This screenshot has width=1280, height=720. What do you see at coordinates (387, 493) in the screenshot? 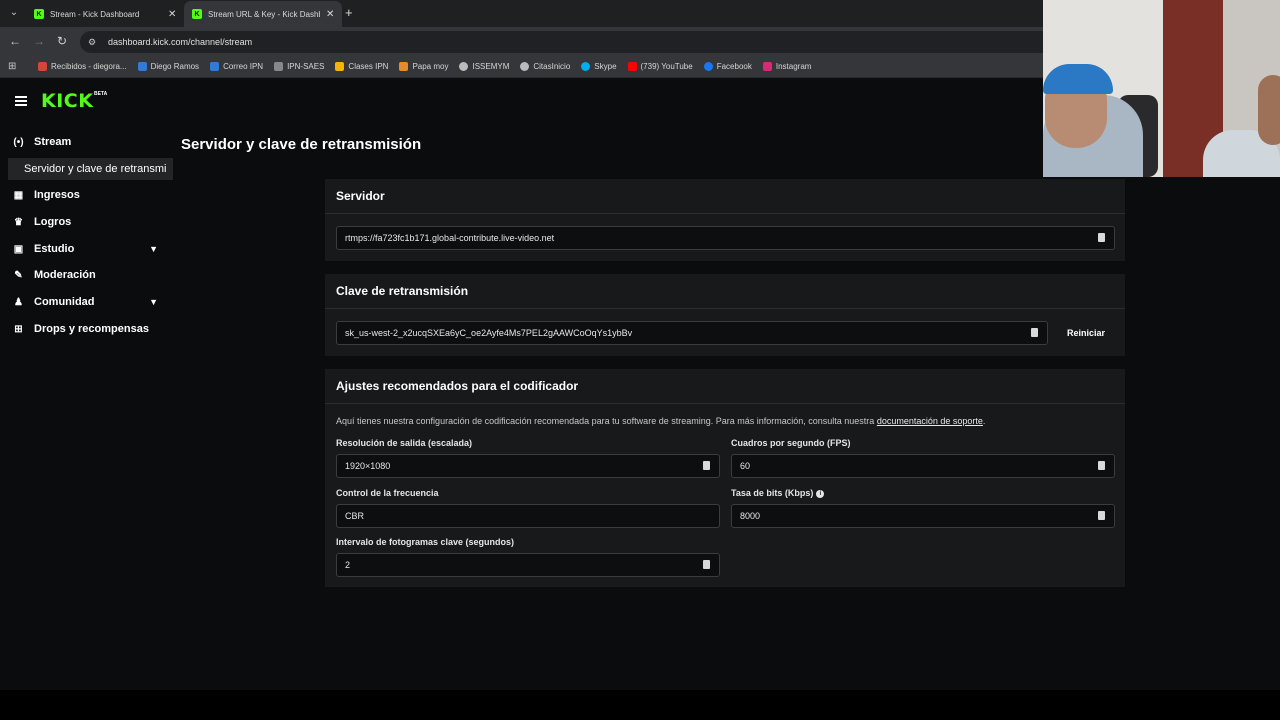
I see `rate-control-label: Control de la frecuencia` at bounding box center [387, 493].